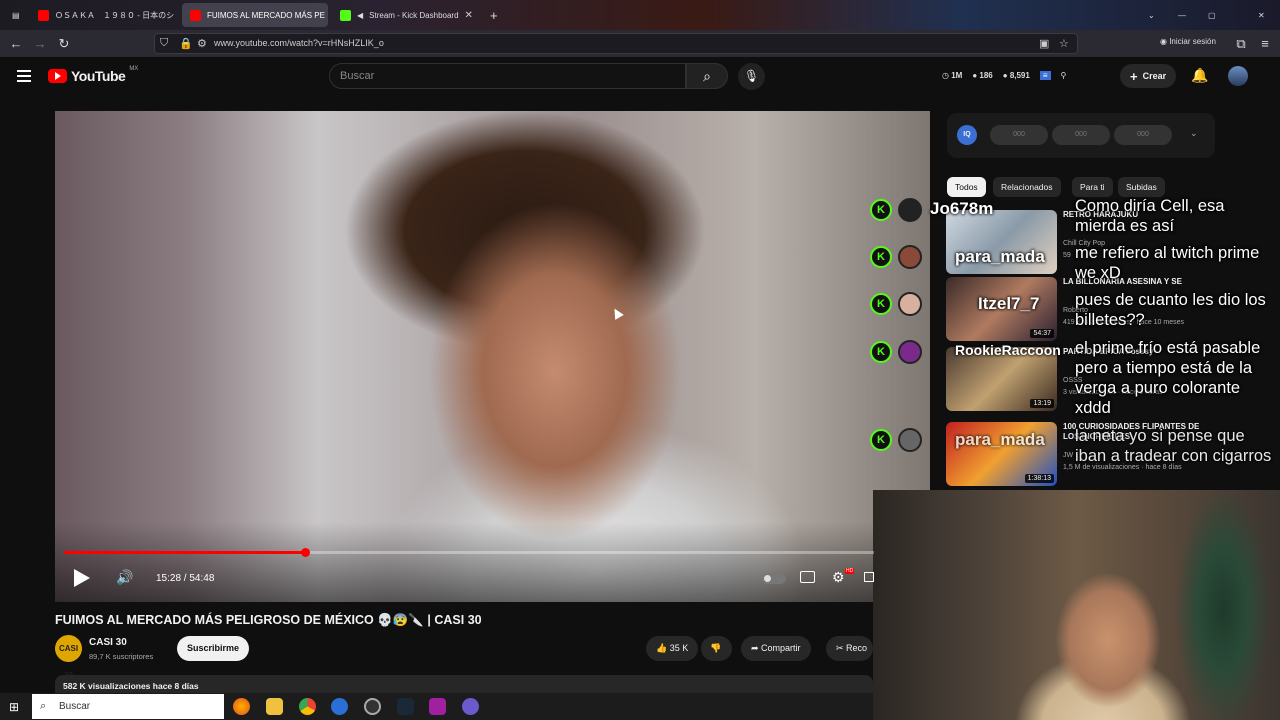 The image size is (1280, 720). What do you see at coordinates (16, 44) in the screenshot?
I see `back-icon: ←` at bounding box center [16, 44].